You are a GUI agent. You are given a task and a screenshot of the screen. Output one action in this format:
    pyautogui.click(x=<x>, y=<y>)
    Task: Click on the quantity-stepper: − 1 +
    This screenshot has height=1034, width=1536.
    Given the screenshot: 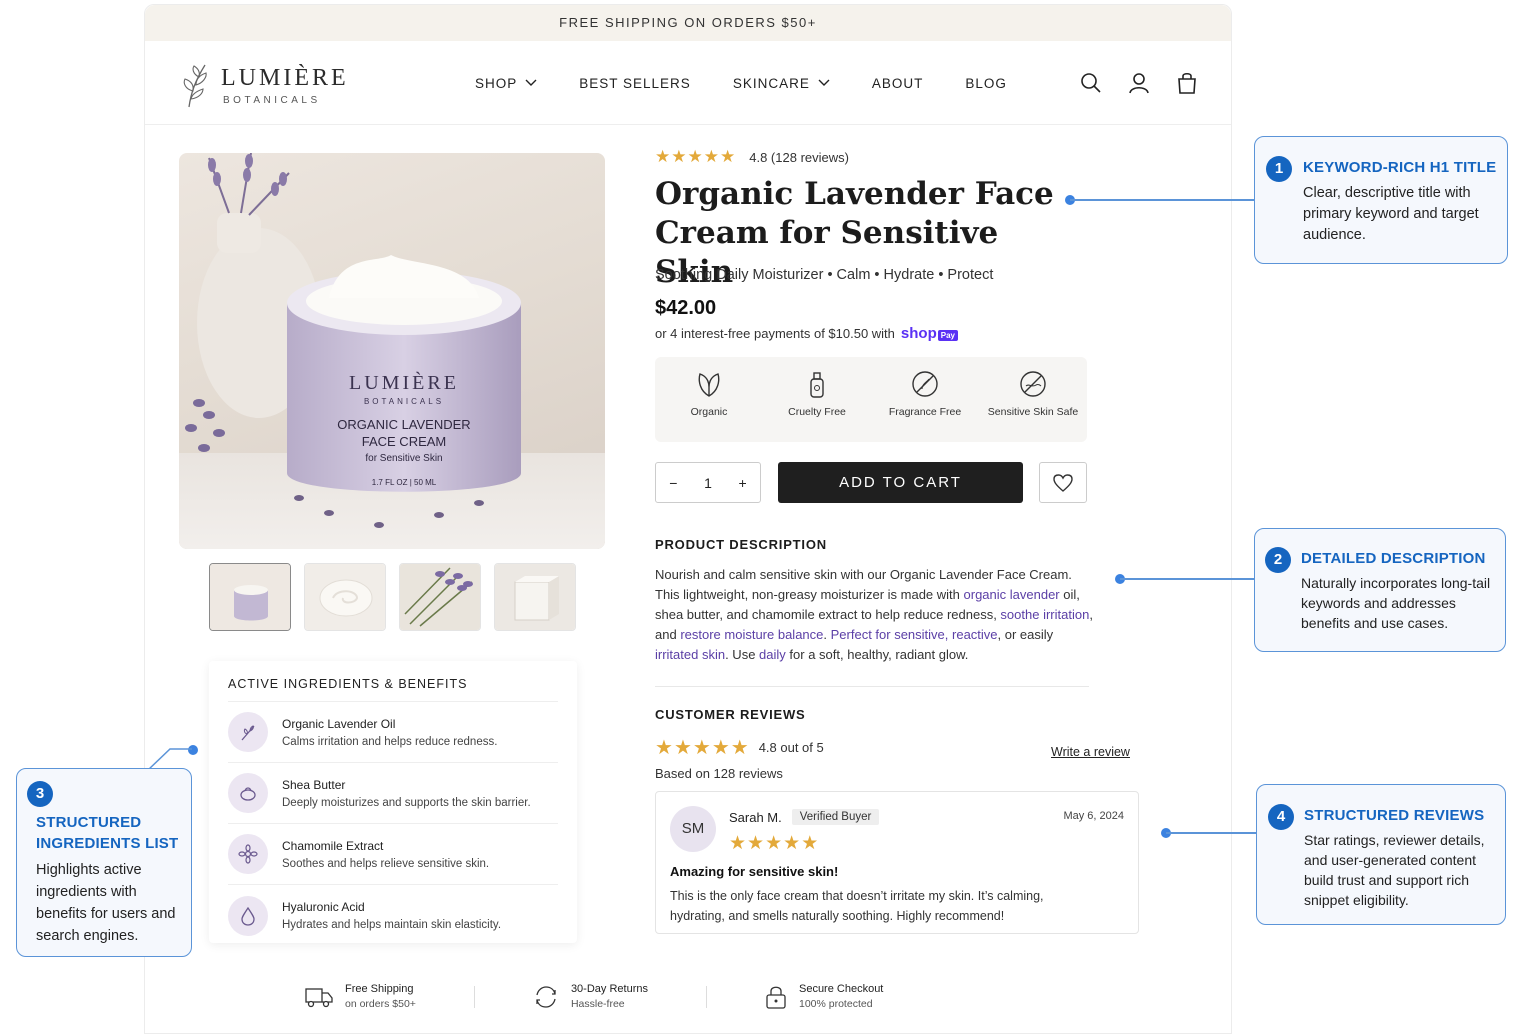 What is the action you would take?
    pyautogui.click(x=708, y=482)
    